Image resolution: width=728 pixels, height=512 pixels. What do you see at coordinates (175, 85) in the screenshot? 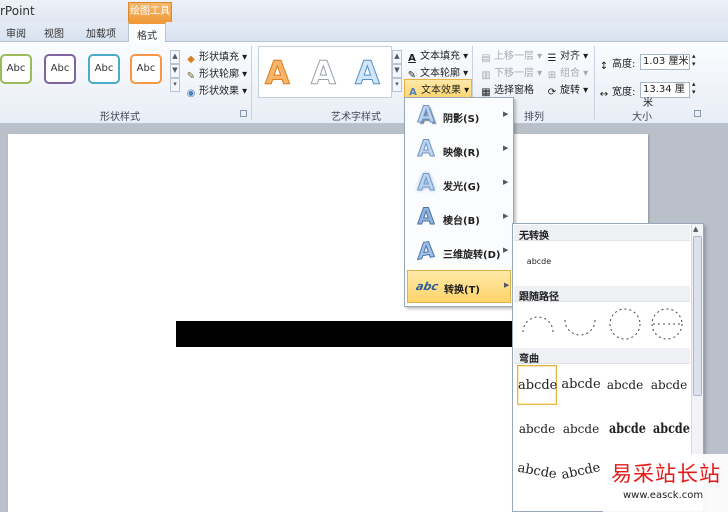
I see `gallery-more-icon: ▾` at bounding box center [175, 85].